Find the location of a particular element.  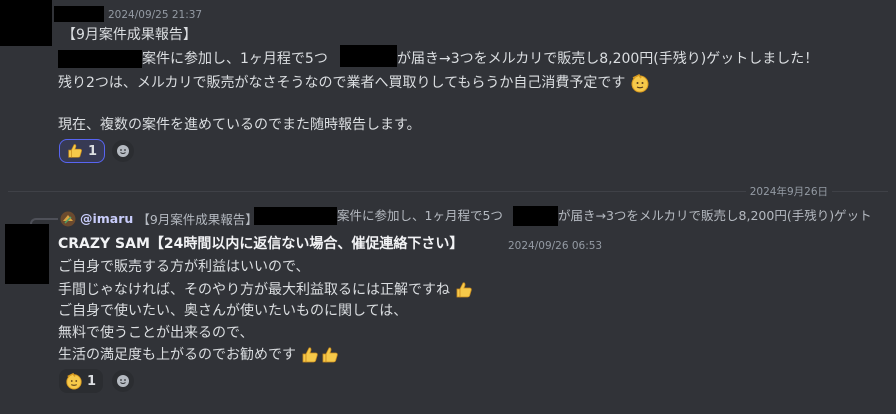

message-text-content: 生活の満足度も上がるのでお勧めです is located at coordinates (177, 355).